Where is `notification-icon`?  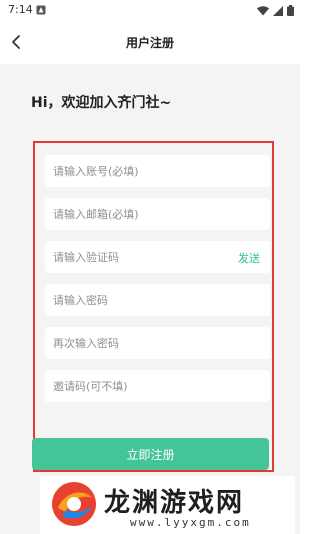
notification-icon is located at coordinates (41, 10).